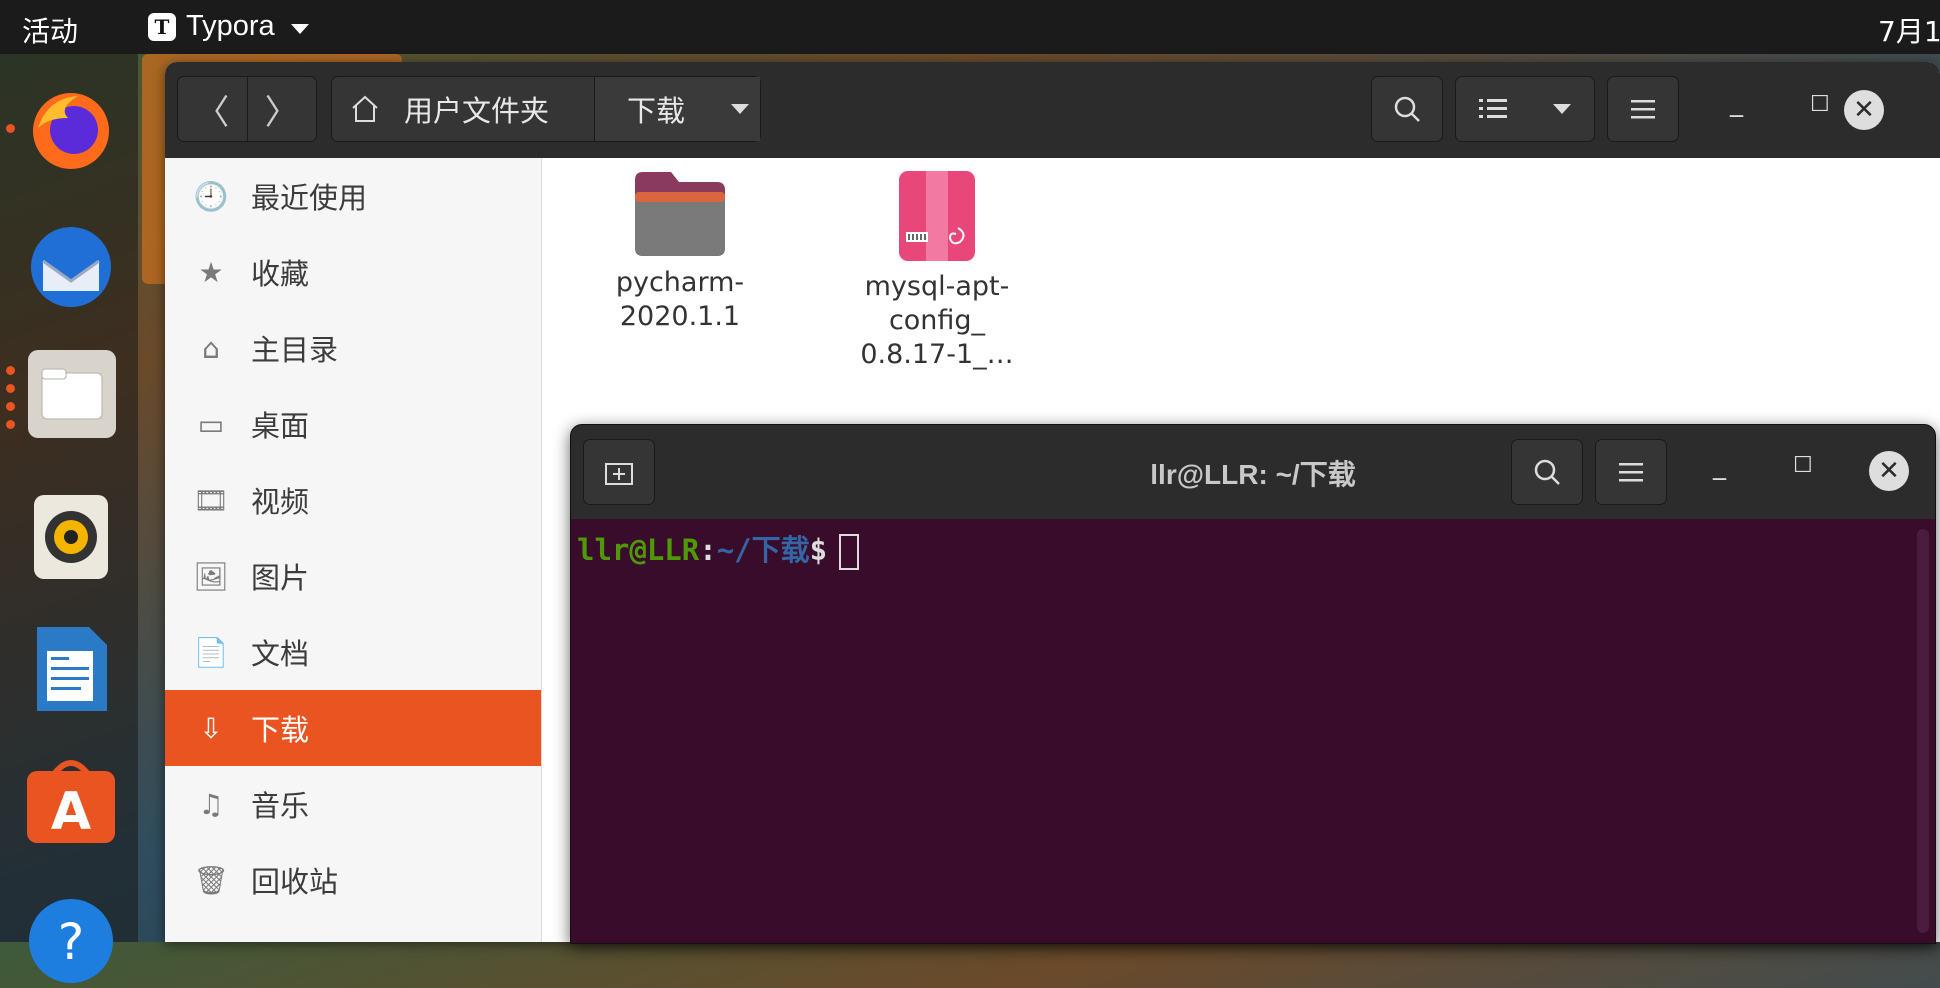  Describe the element at coordinates (211, 272) in the screenshot. I see `star-icon: ★` at that location.